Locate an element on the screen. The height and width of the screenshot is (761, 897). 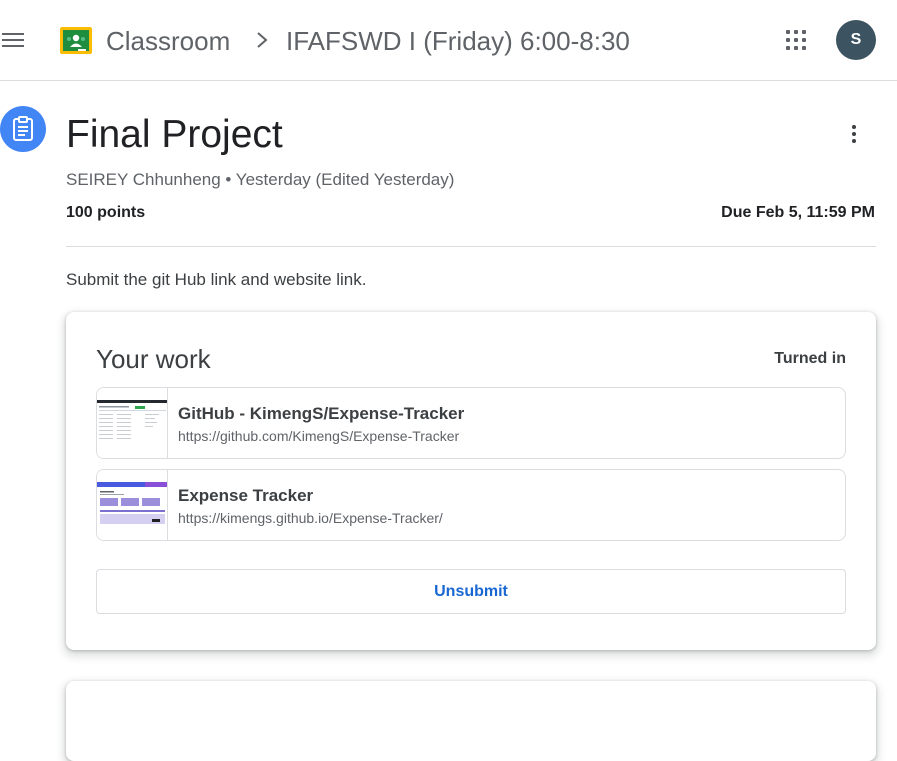
class-name-breadcrumb: IFAFSWD I (Friday) 6:00-8:30 is located at coordinates (458, 41).